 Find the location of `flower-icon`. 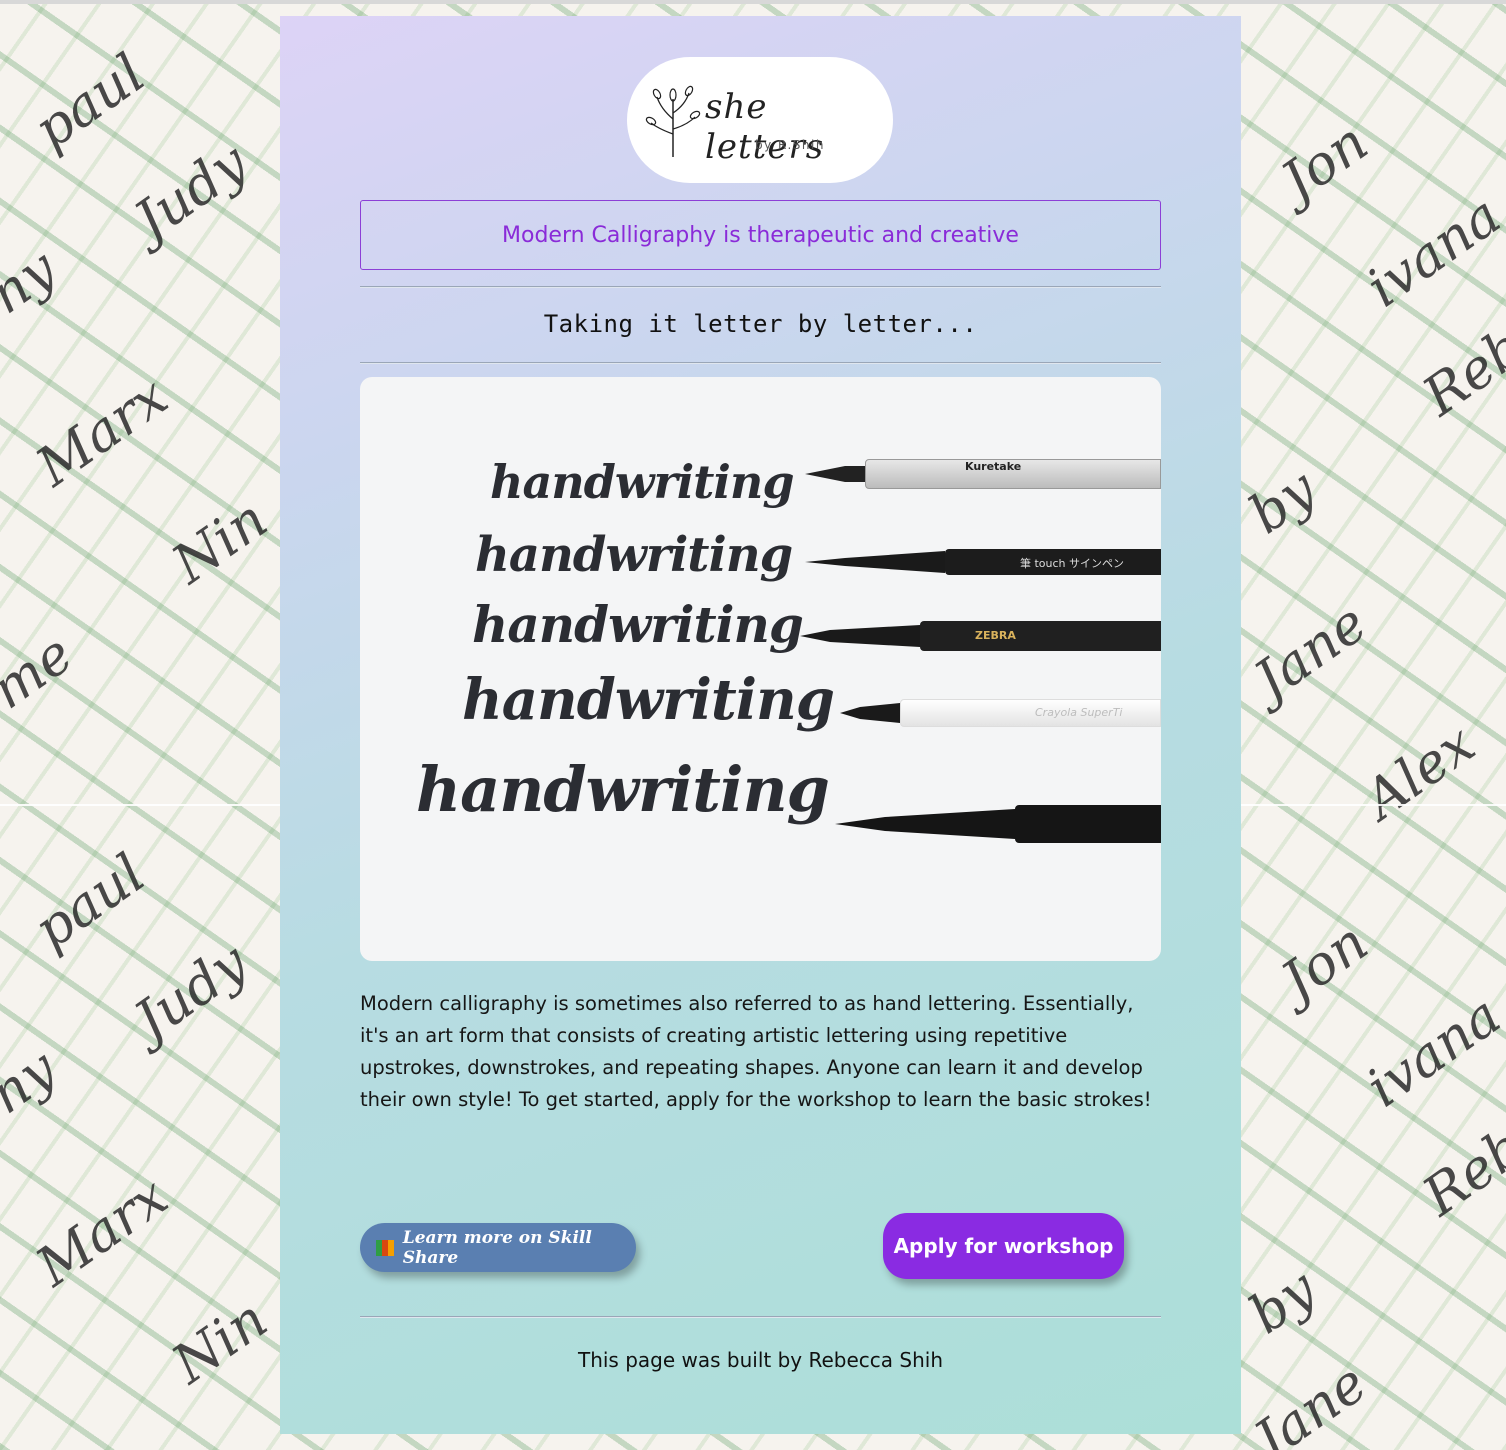

flower-icon is located at coordinates (673, 121).